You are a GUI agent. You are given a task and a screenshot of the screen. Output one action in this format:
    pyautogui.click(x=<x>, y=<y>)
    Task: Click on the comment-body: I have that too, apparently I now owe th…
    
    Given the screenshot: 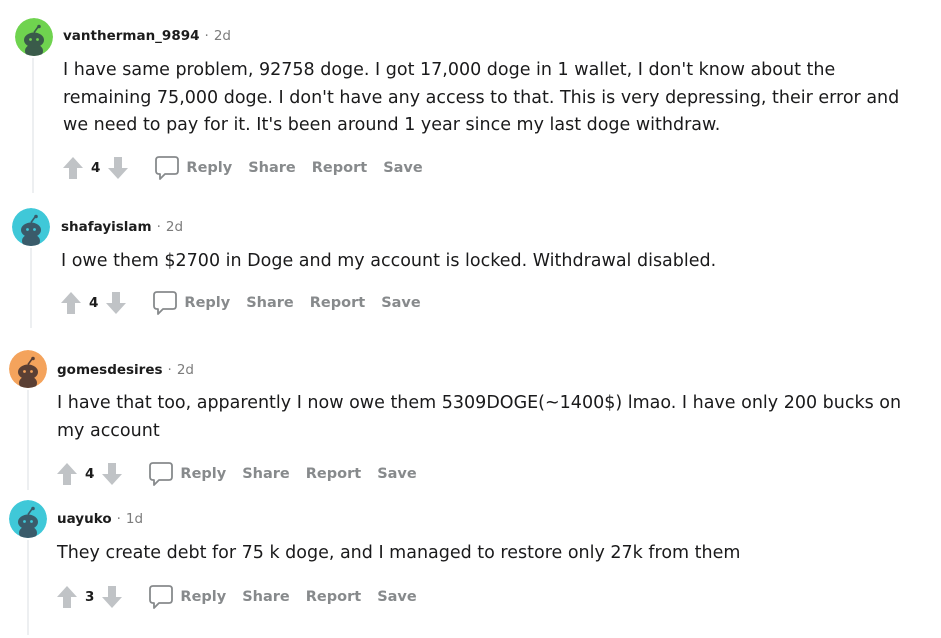 What is the action you would take?
    pyautogui.click(x=479, y=417)
    